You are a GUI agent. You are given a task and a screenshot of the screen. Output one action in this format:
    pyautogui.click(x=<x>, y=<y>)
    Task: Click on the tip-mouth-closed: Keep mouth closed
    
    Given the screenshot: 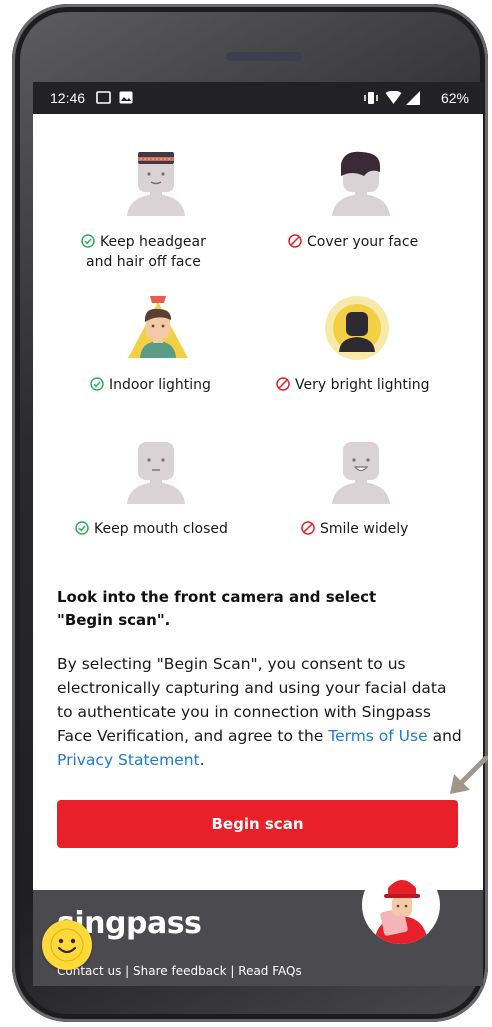 What is the action you would take?
    pyautogui.click(x=151, y=529)
    